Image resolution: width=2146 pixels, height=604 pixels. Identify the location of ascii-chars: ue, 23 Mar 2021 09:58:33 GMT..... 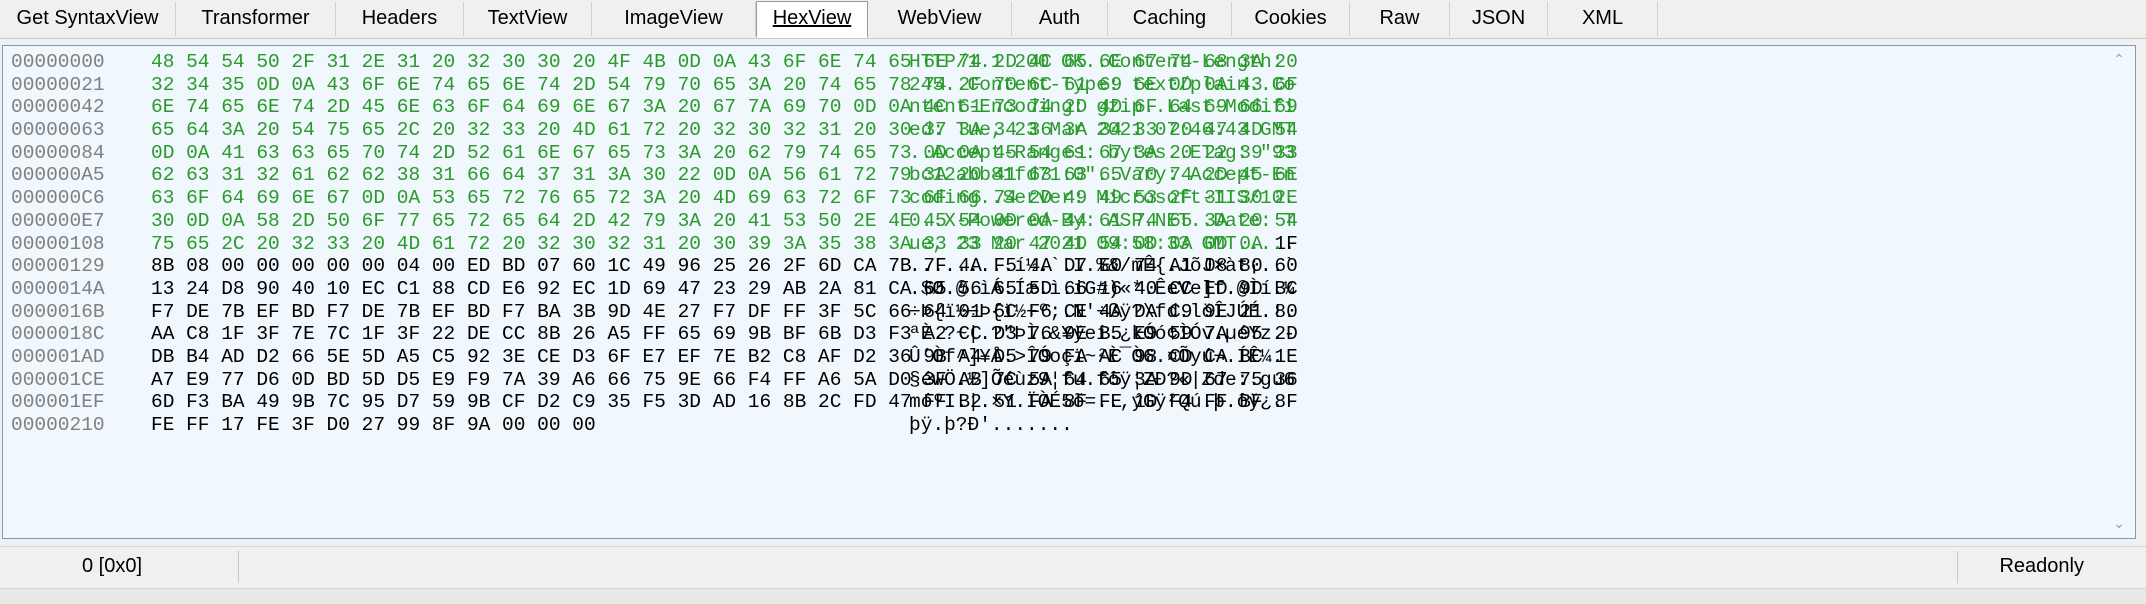
(1096, 243).